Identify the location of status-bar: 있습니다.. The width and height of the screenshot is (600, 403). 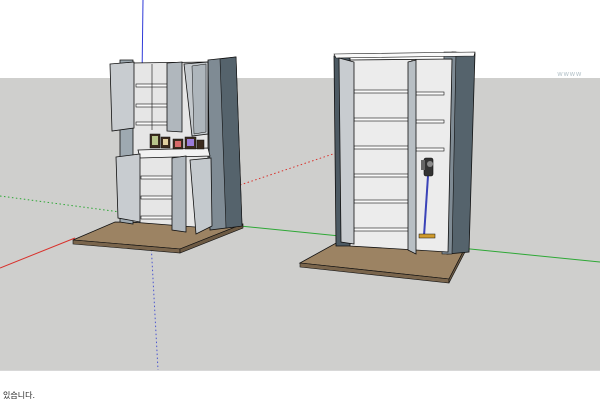
(300, 386).